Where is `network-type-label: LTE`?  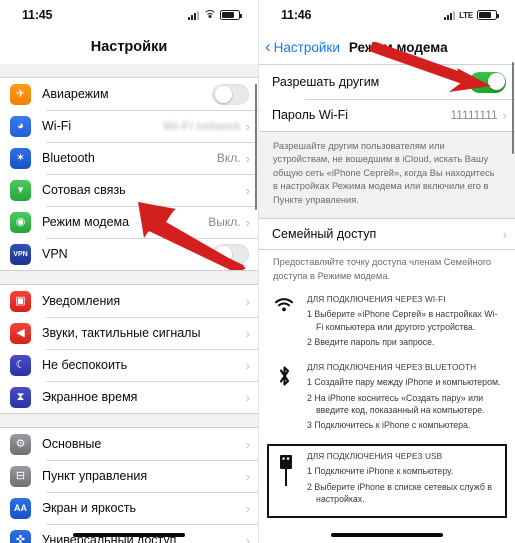 network-type-label: LTE is located at coordinates (466, 15).